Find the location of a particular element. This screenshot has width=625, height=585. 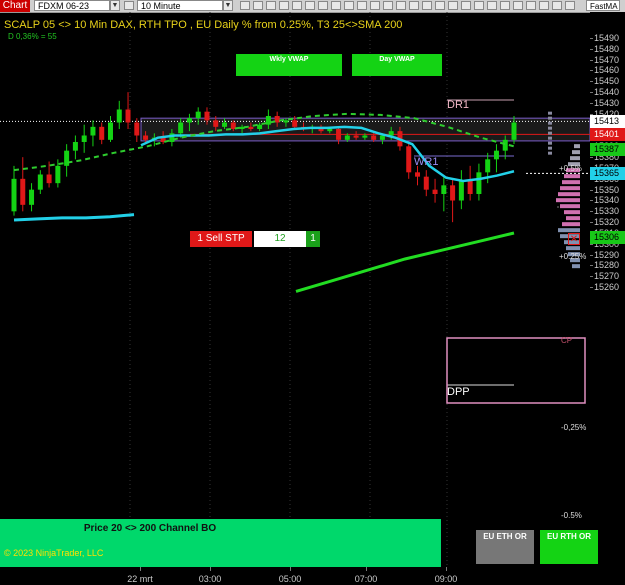

order-size-badge: 1 is located at coordinates (313, 239).